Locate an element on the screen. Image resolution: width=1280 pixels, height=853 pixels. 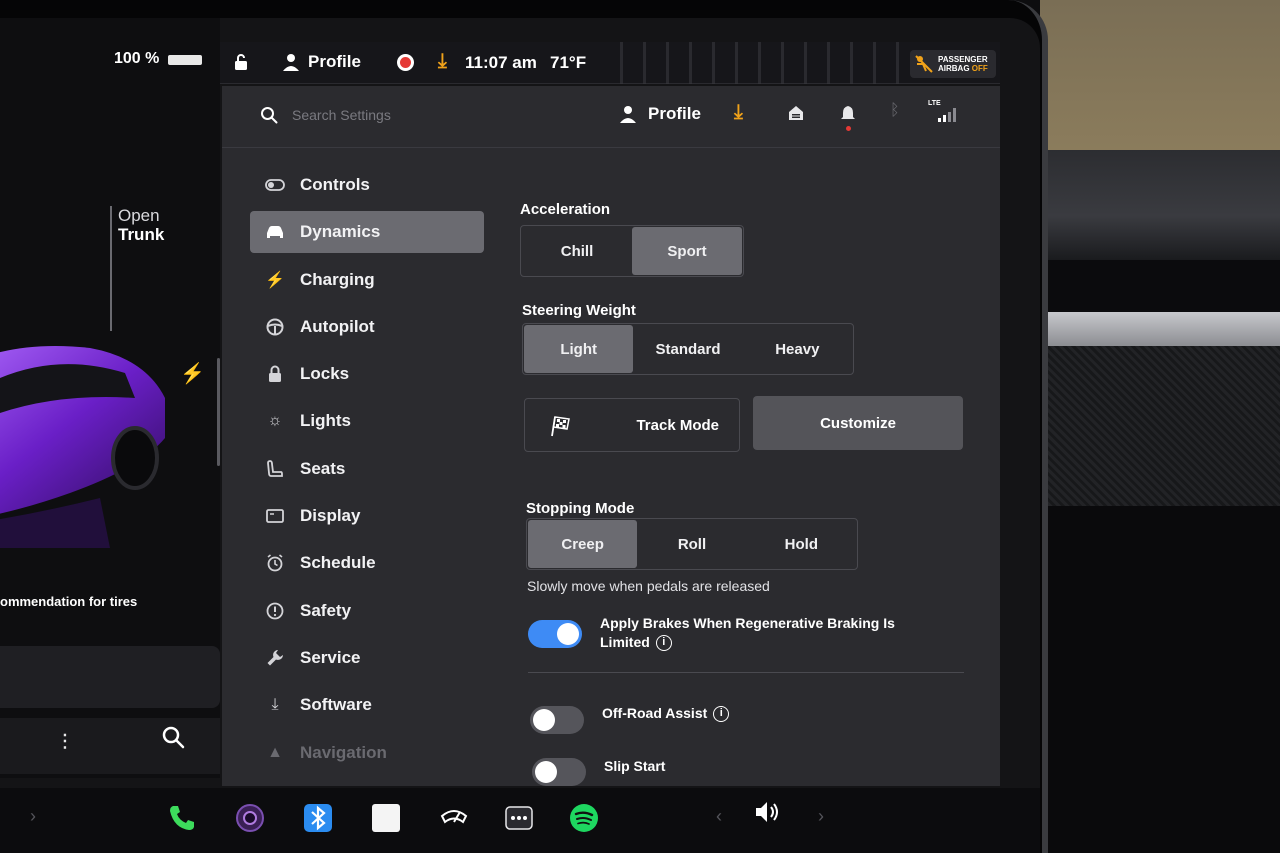
customize-button: Customize is located at coordinates (858, 423).